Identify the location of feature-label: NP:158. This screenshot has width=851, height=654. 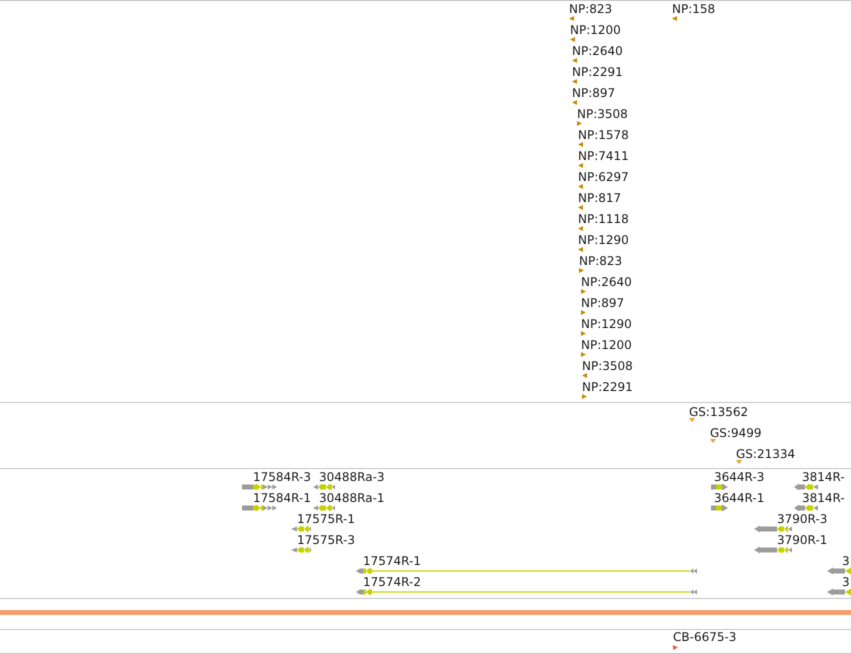
(694, 8).